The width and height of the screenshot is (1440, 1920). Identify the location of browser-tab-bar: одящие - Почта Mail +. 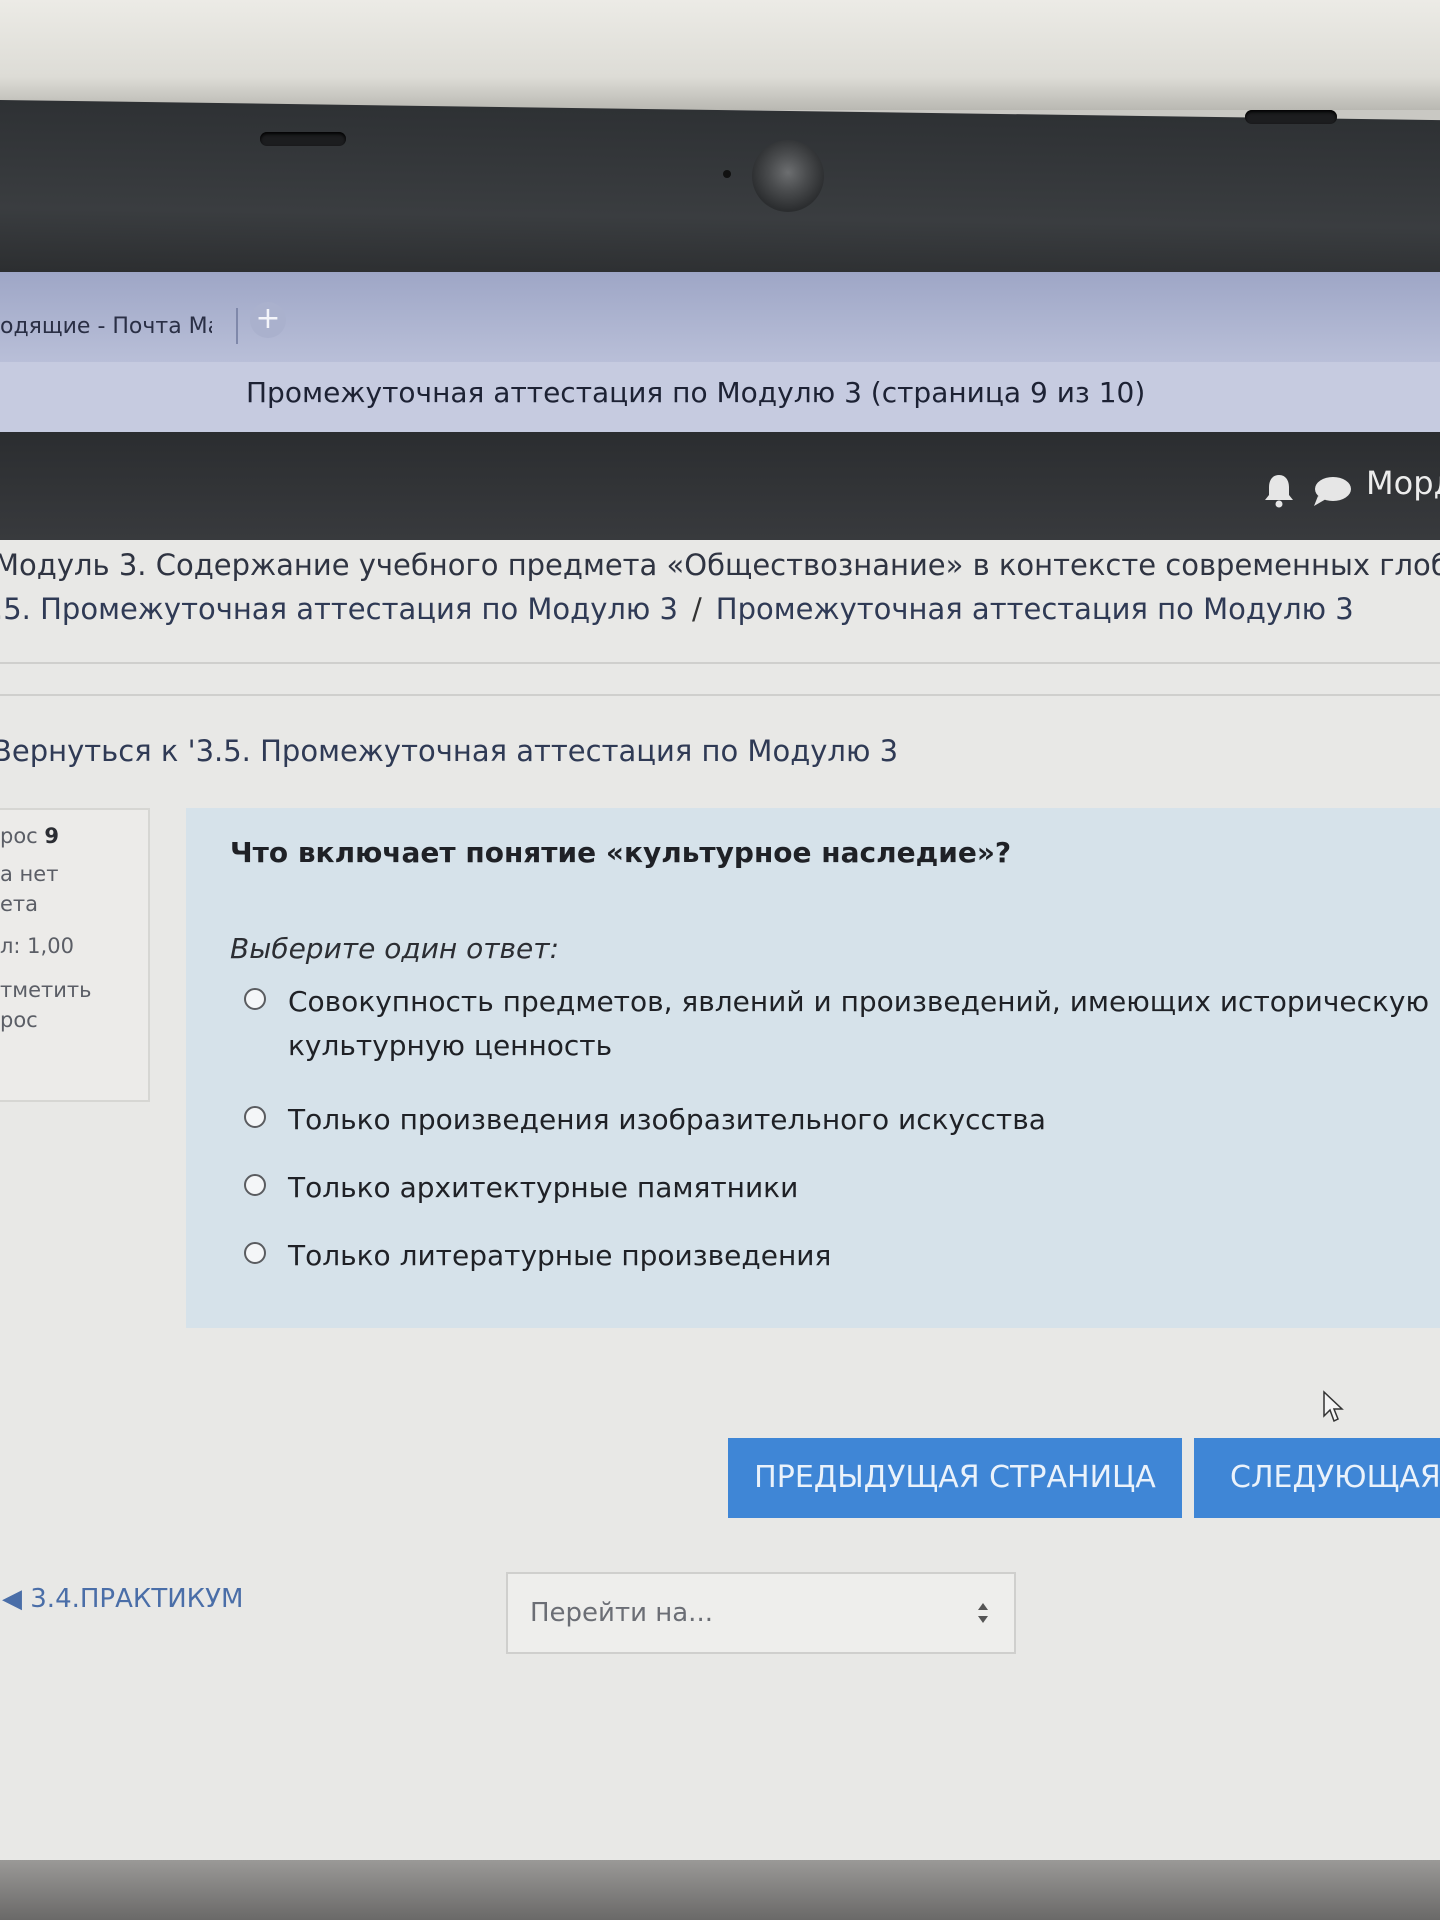
(720, 317).